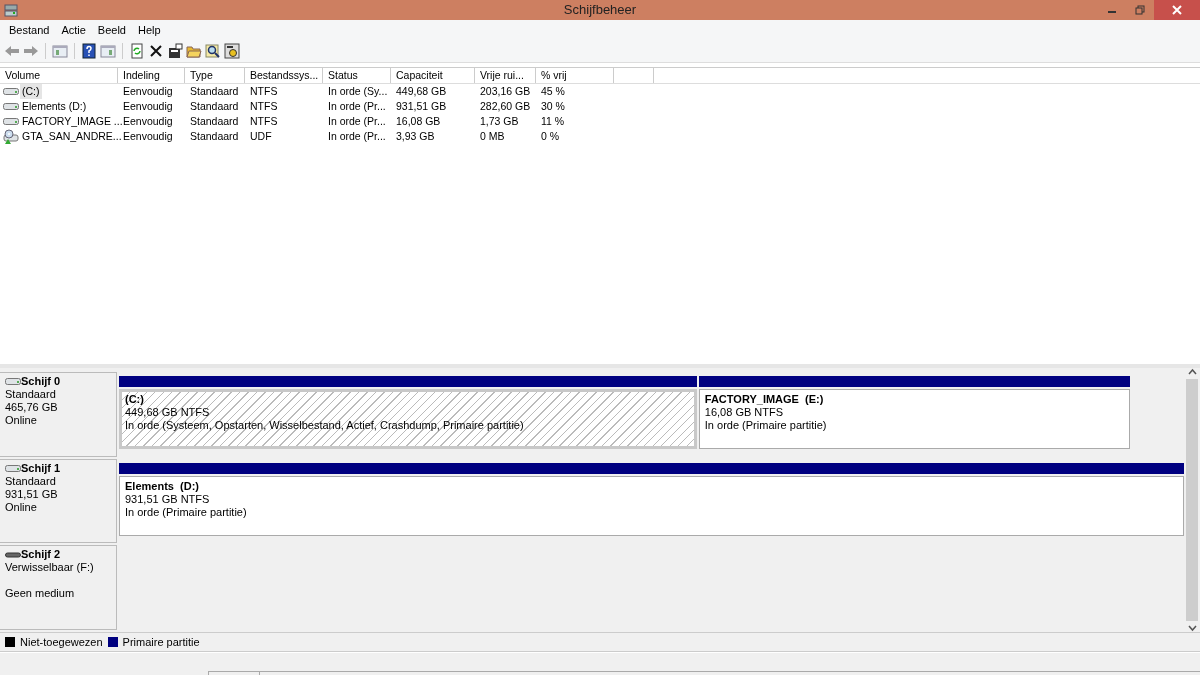  I want to click on table-cell-text: 282,60 GB, so click(505, 106).